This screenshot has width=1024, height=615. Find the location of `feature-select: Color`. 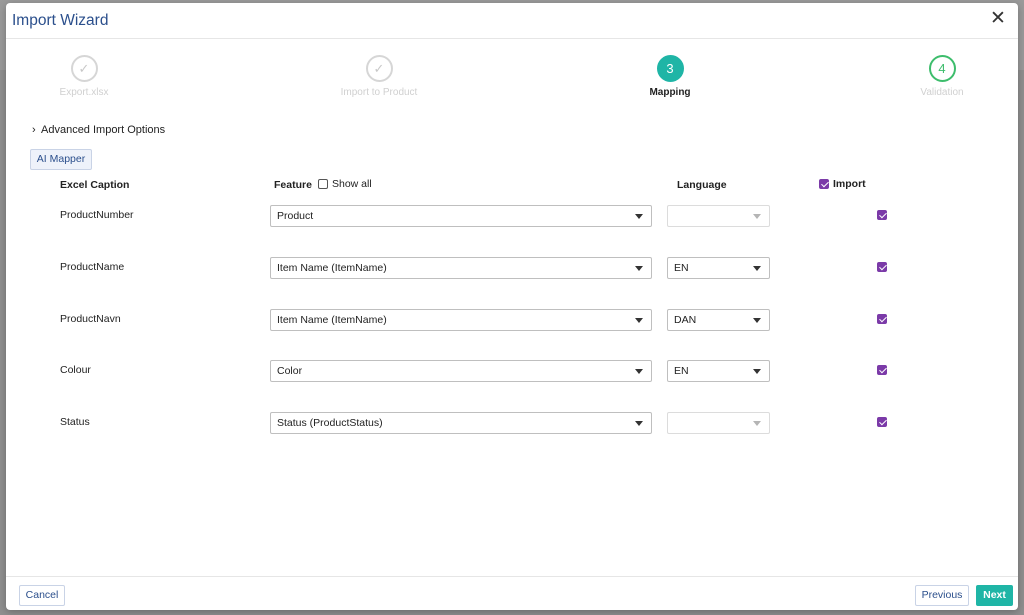

feature-select: Color is located at coordinates (461, 371).